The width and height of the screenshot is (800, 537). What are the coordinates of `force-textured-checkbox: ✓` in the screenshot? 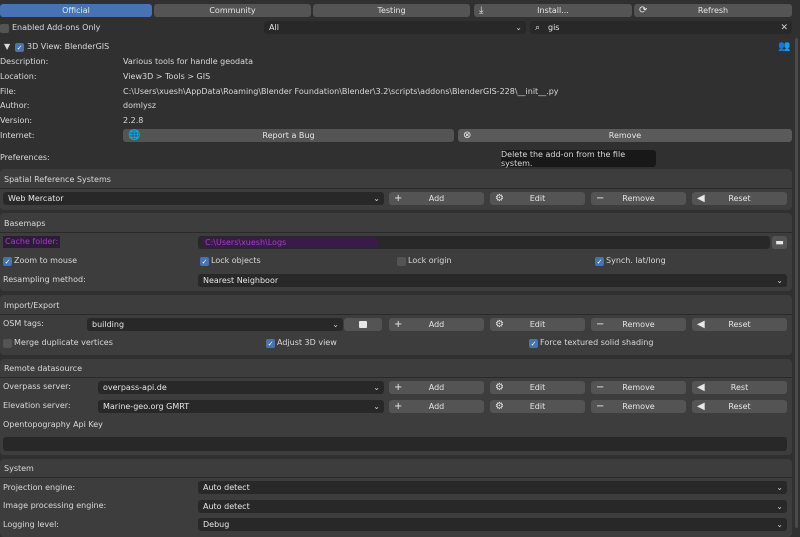 It's located at (533, 343).